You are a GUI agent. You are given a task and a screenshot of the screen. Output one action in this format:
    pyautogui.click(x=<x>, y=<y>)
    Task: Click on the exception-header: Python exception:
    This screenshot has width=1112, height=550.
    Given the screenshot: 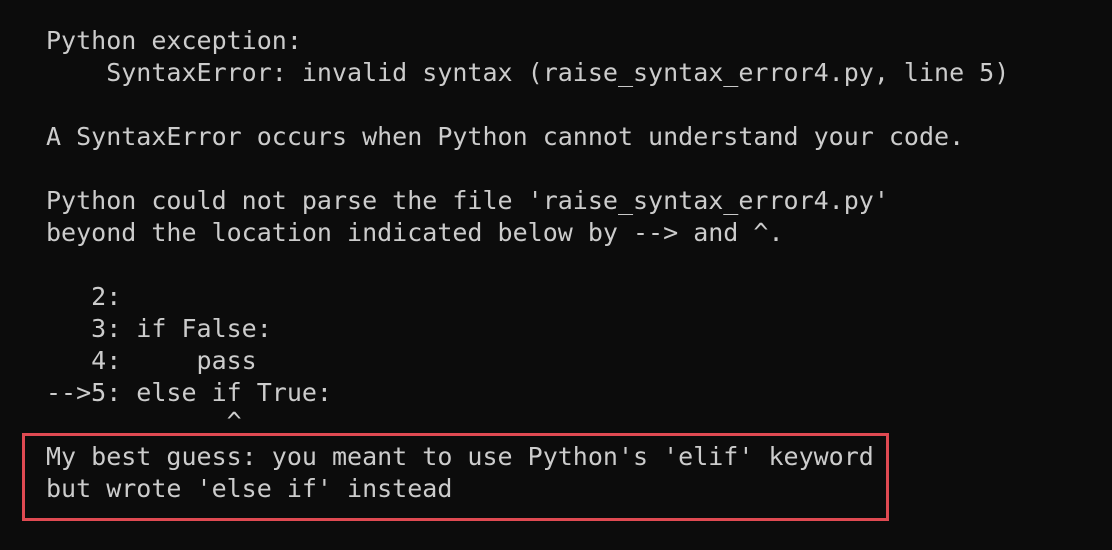 What is the action you would take?
    pyautogui.click(x=174, y=40)
    